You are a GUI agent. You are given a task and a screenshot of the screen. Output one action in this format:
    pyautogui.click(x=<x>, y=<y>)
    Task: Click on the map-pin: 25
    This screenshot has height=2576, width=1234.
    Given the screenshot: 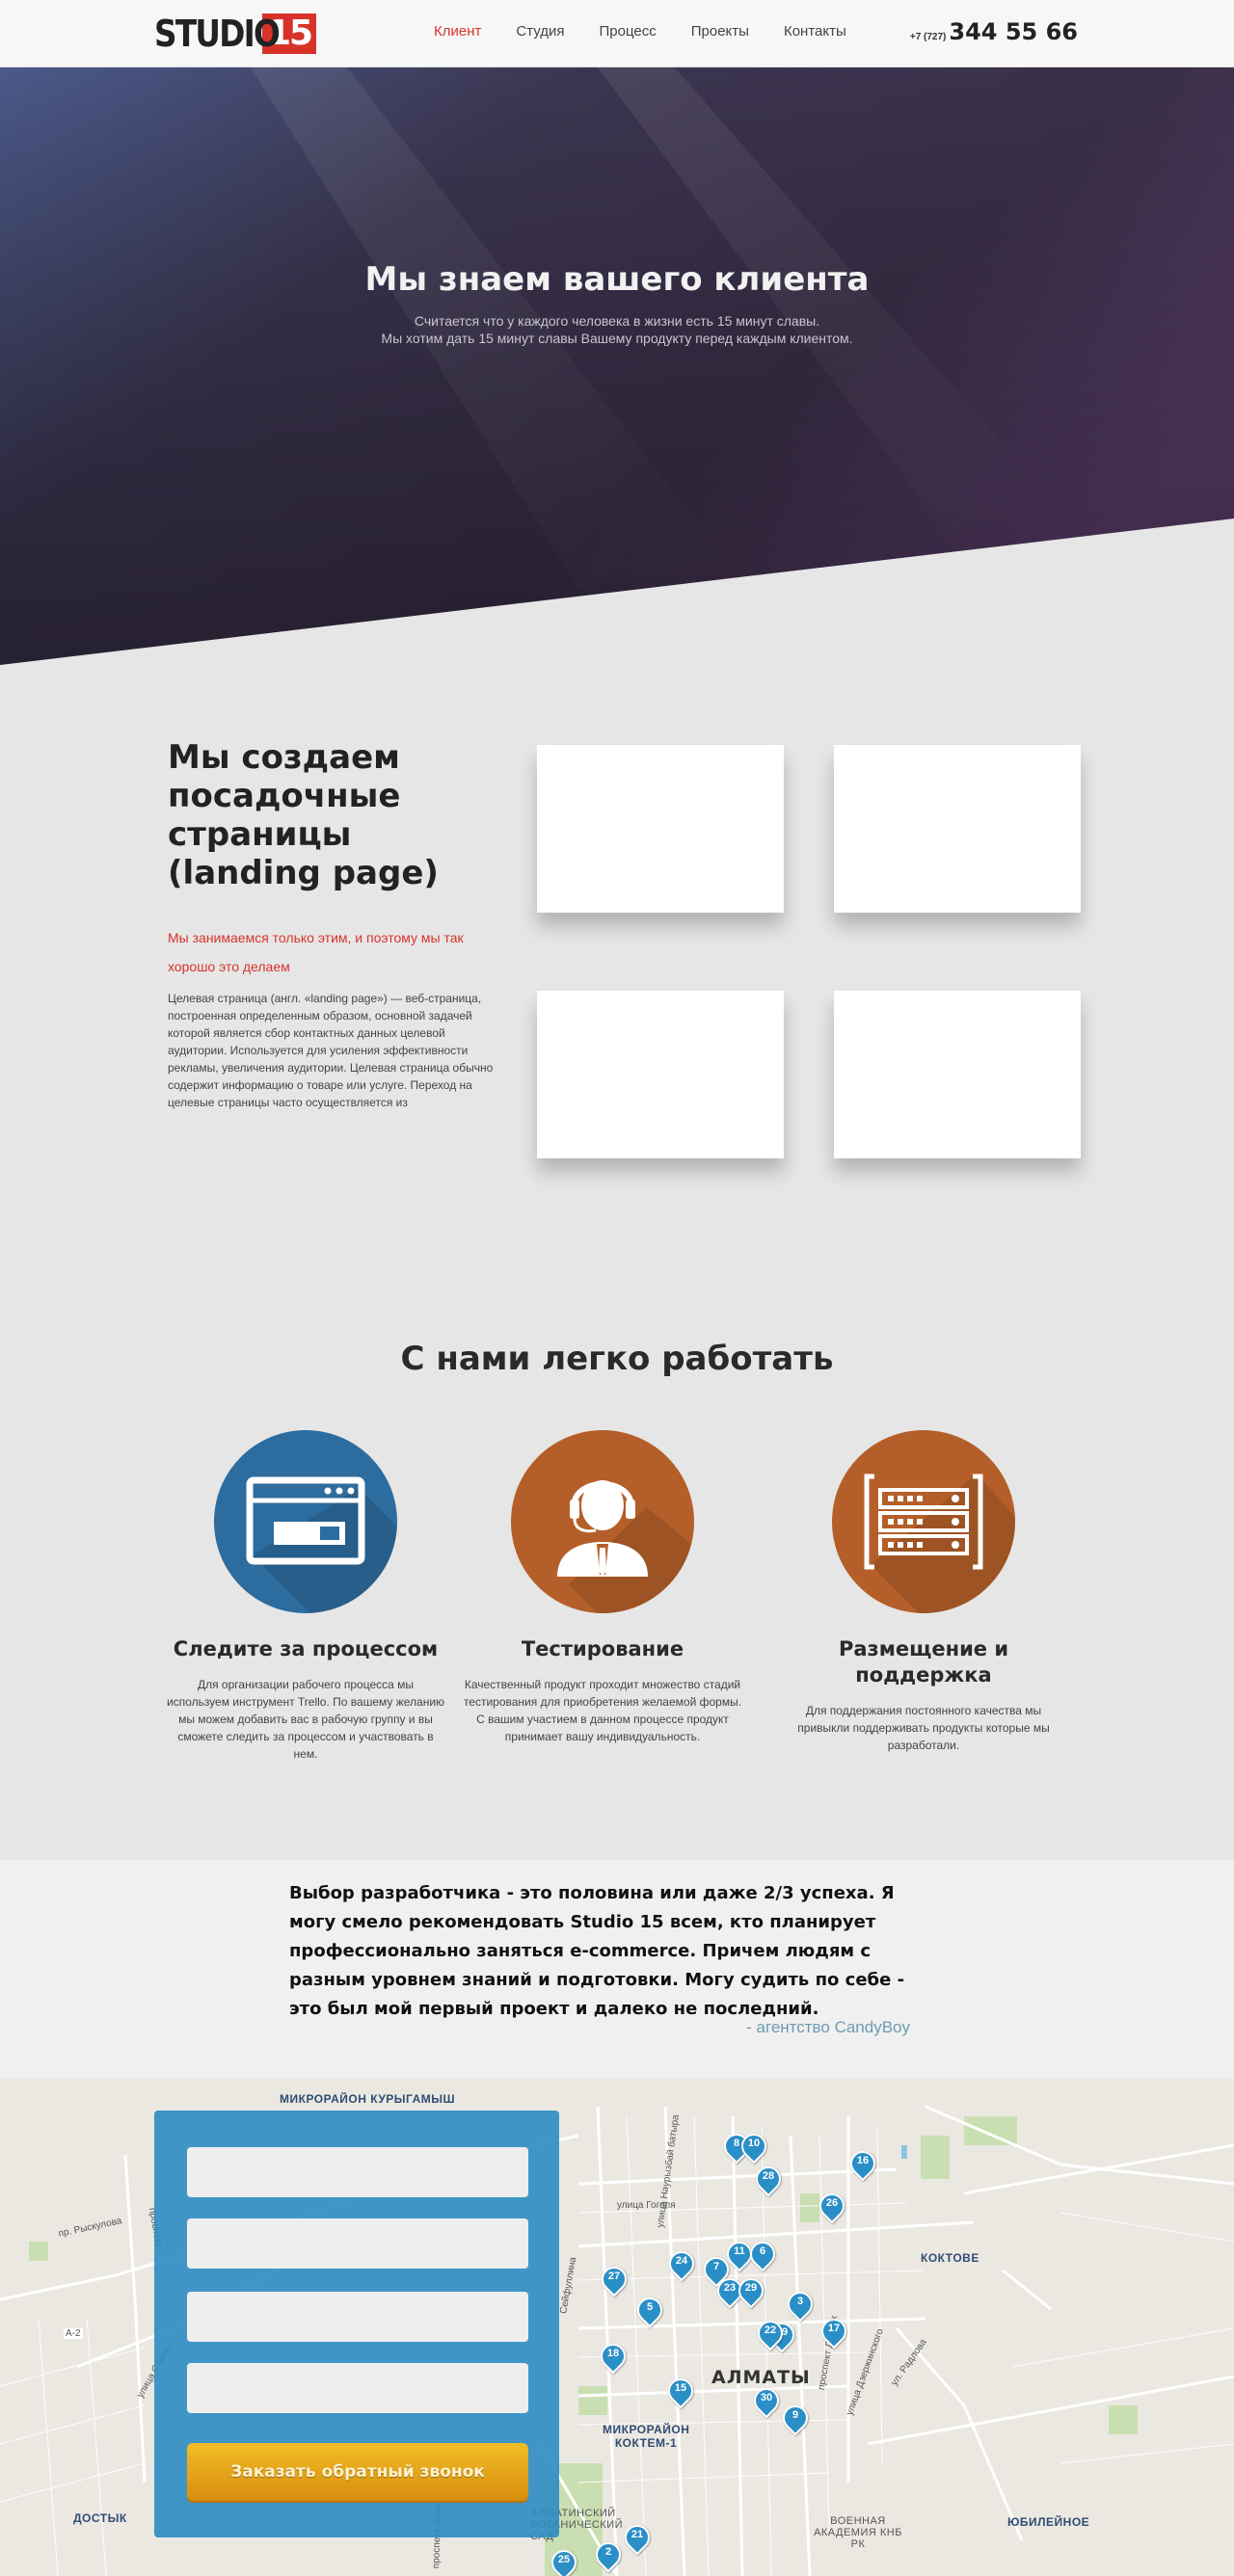 What is the action you would take?
    pyautogui.click(x=564, y=2560)
    